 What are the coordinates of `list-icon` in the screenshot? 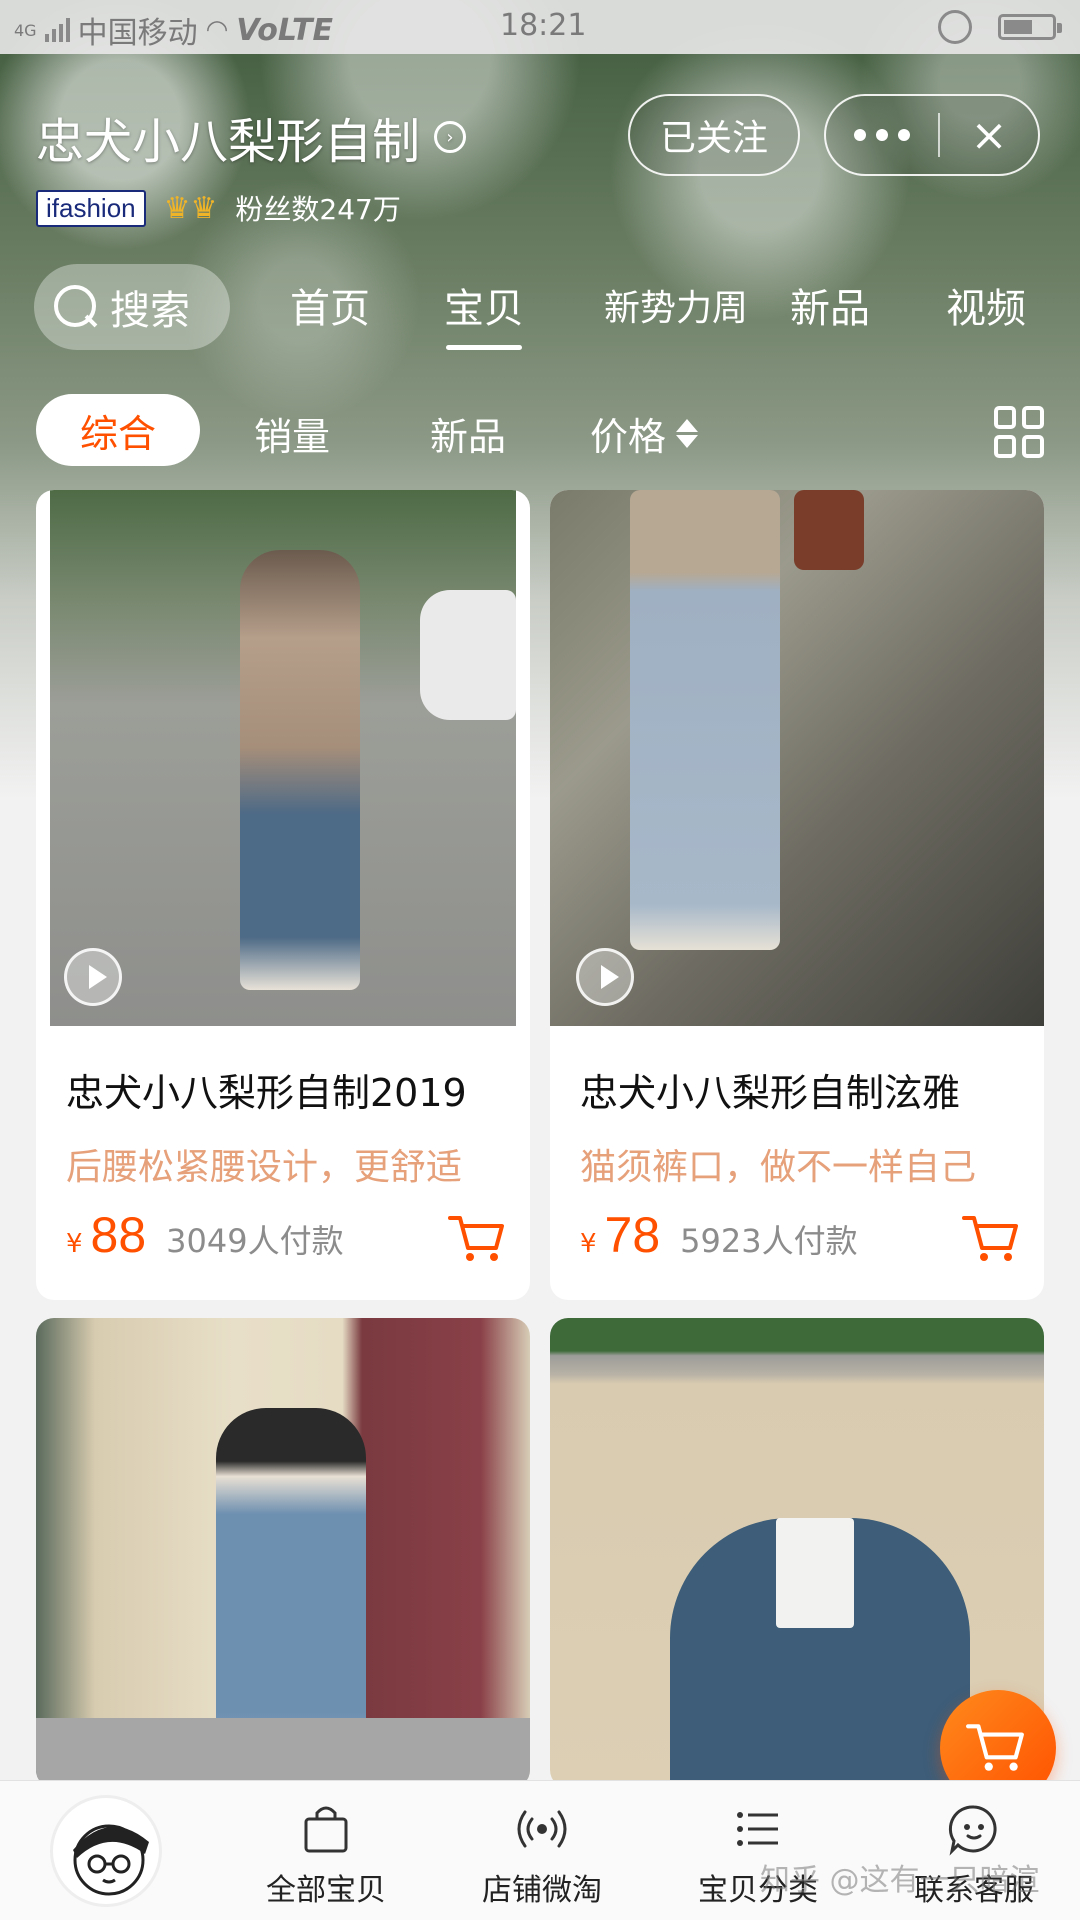 It's located at (757, 1829).